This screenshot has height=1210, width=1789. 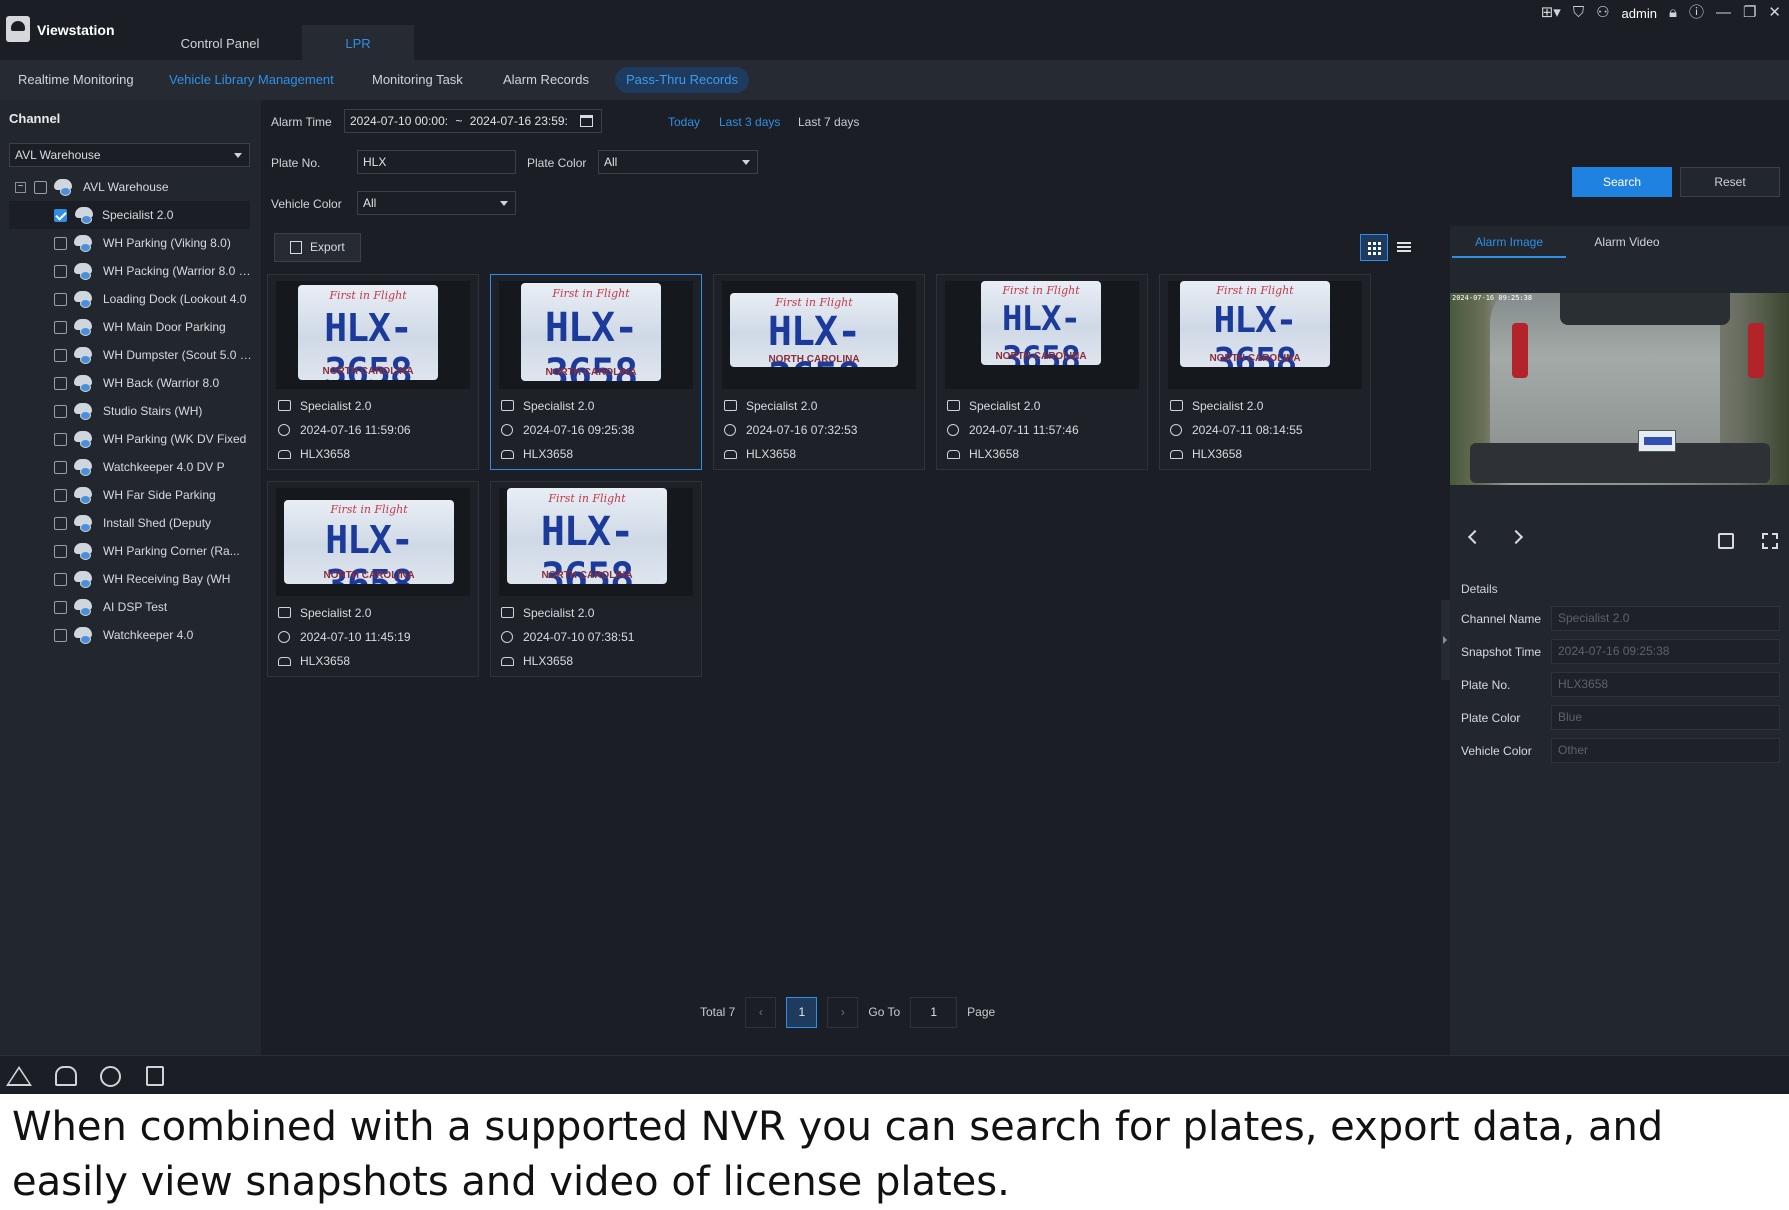 What do you see at coordinates (1696, 13) in the screenshot?
I see `help-icon: ⓘ` at bounding box center [1696, 13].